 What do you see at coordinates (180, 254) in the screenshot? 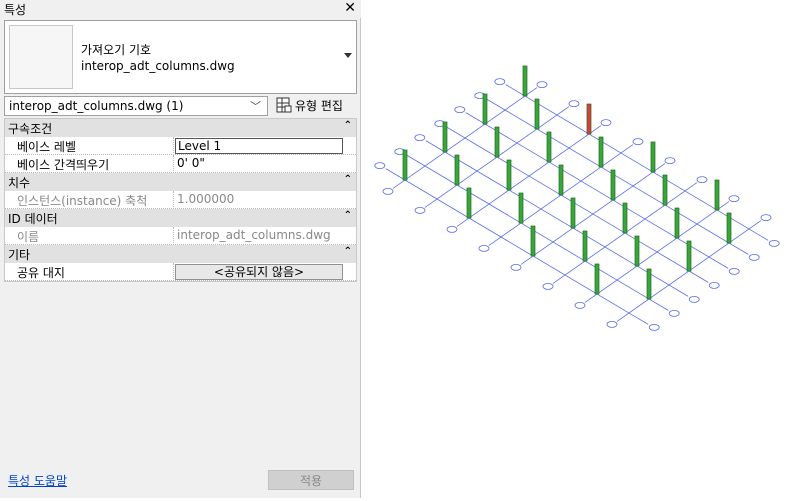
I see `category-other: 기타 ⌃` at bounding box center [180, 254].